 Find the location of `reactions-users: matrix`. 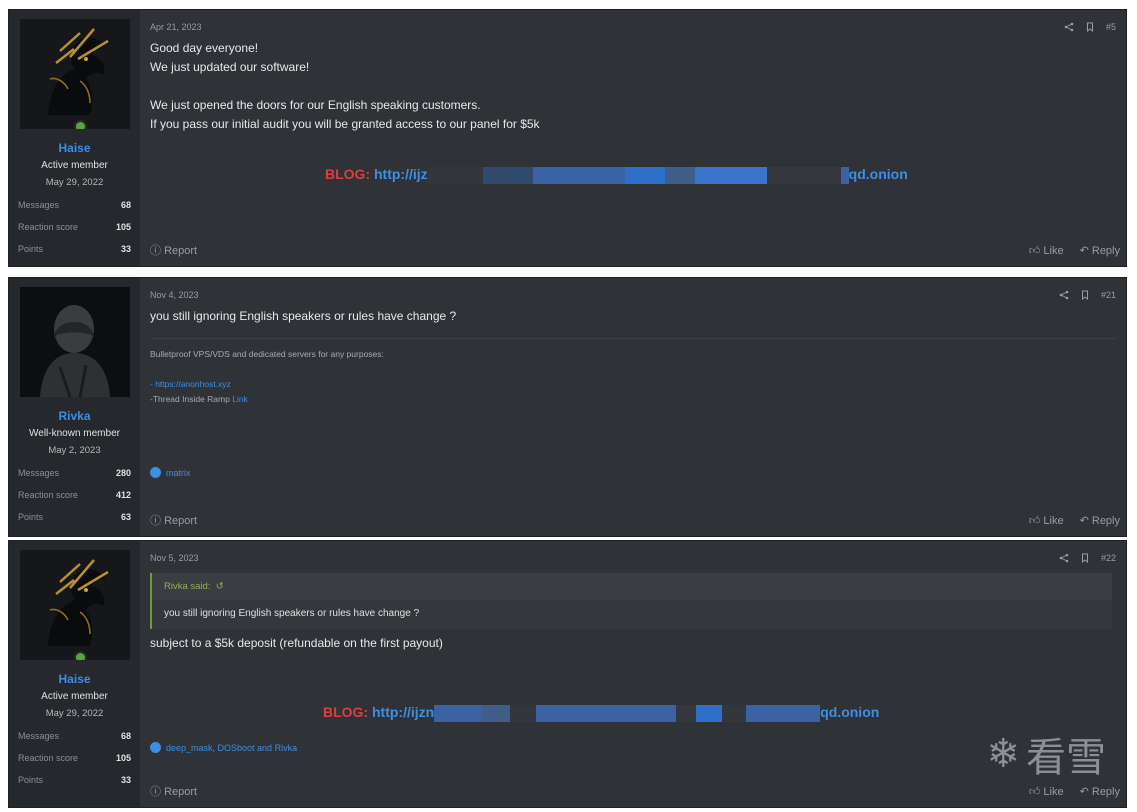

reactions-users: matrix is located at coordinates (178, 473).